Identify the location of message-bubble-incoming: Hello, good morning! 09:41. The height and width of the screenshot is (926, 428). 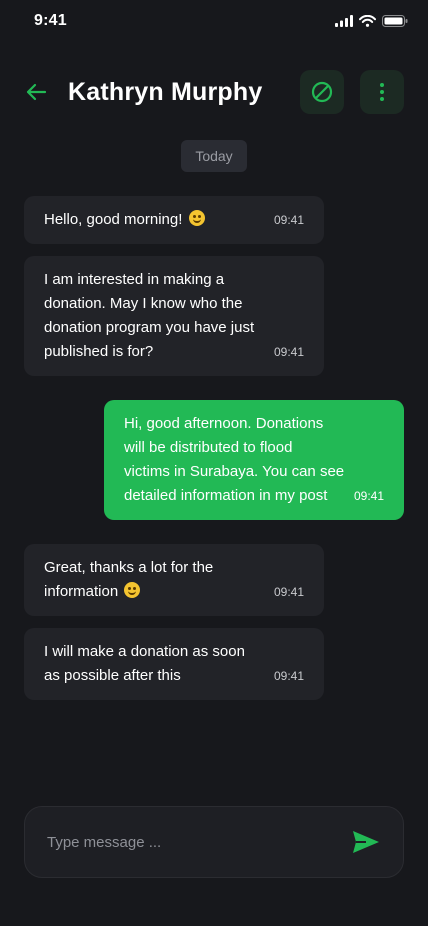
(174, 220).